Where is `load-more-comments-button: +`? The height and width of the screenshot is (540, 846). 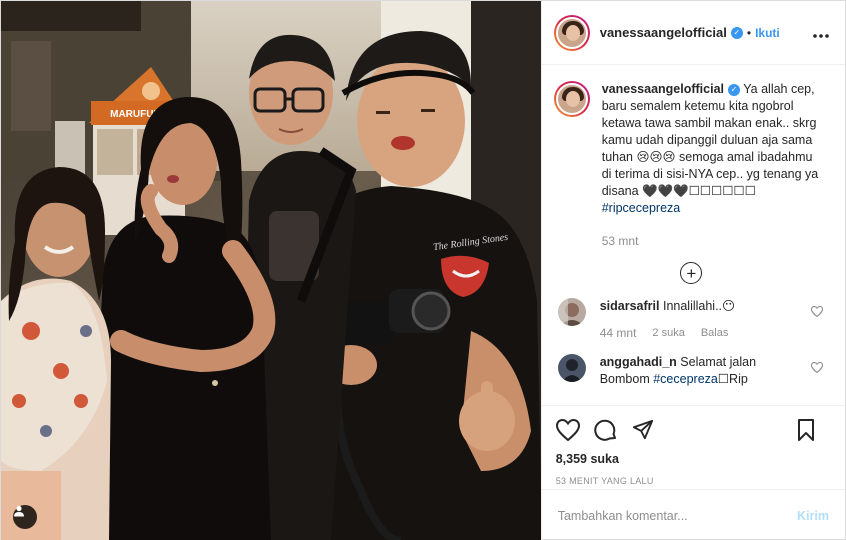
load-more-comments-button: + is located at coordinates (691, 273).